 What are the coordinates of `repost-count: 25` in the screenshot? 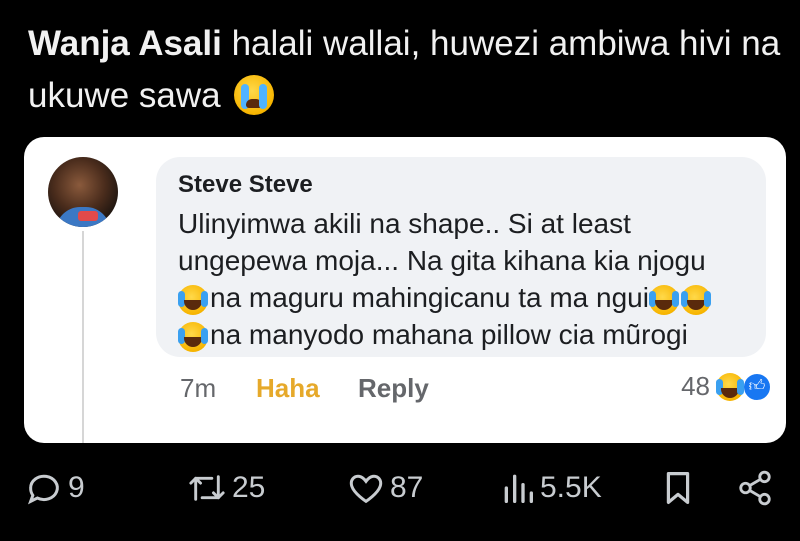 It's located at (249, 487).